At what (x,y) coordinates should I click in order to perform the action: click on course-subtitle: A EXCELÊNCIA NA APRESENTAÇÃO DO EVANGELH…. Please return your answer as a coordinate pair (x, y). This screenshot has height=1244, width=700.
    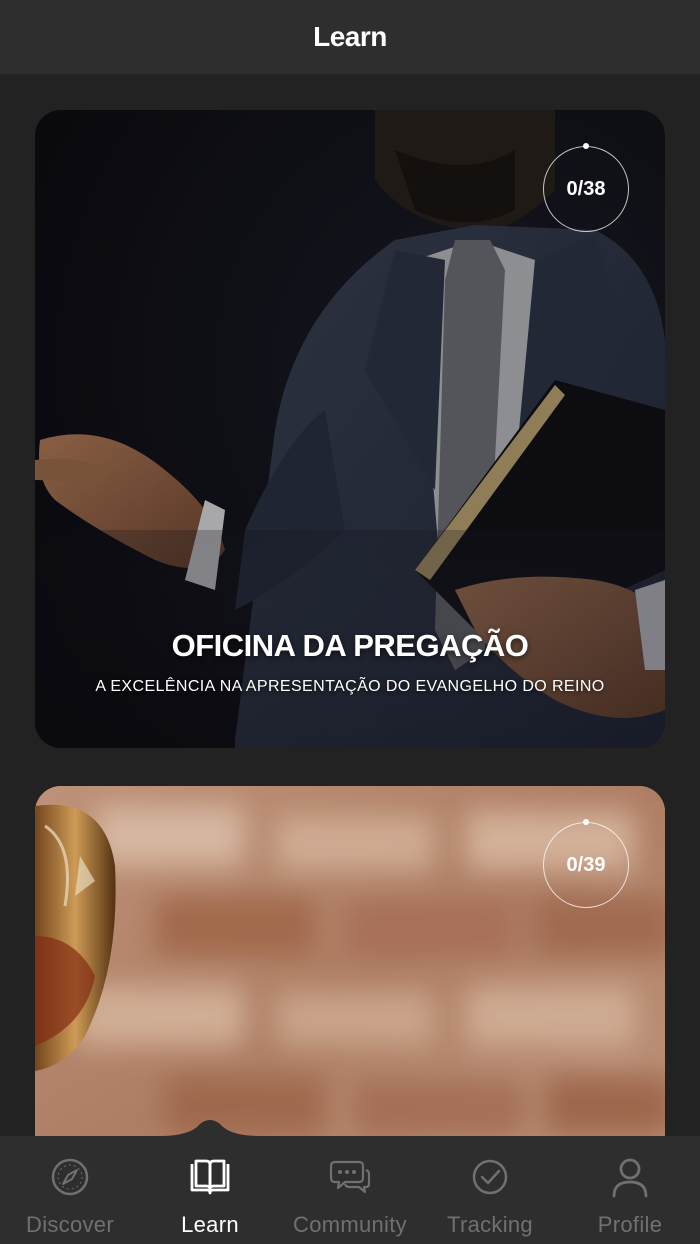
    Looking at the image, I should click on (350, 686).